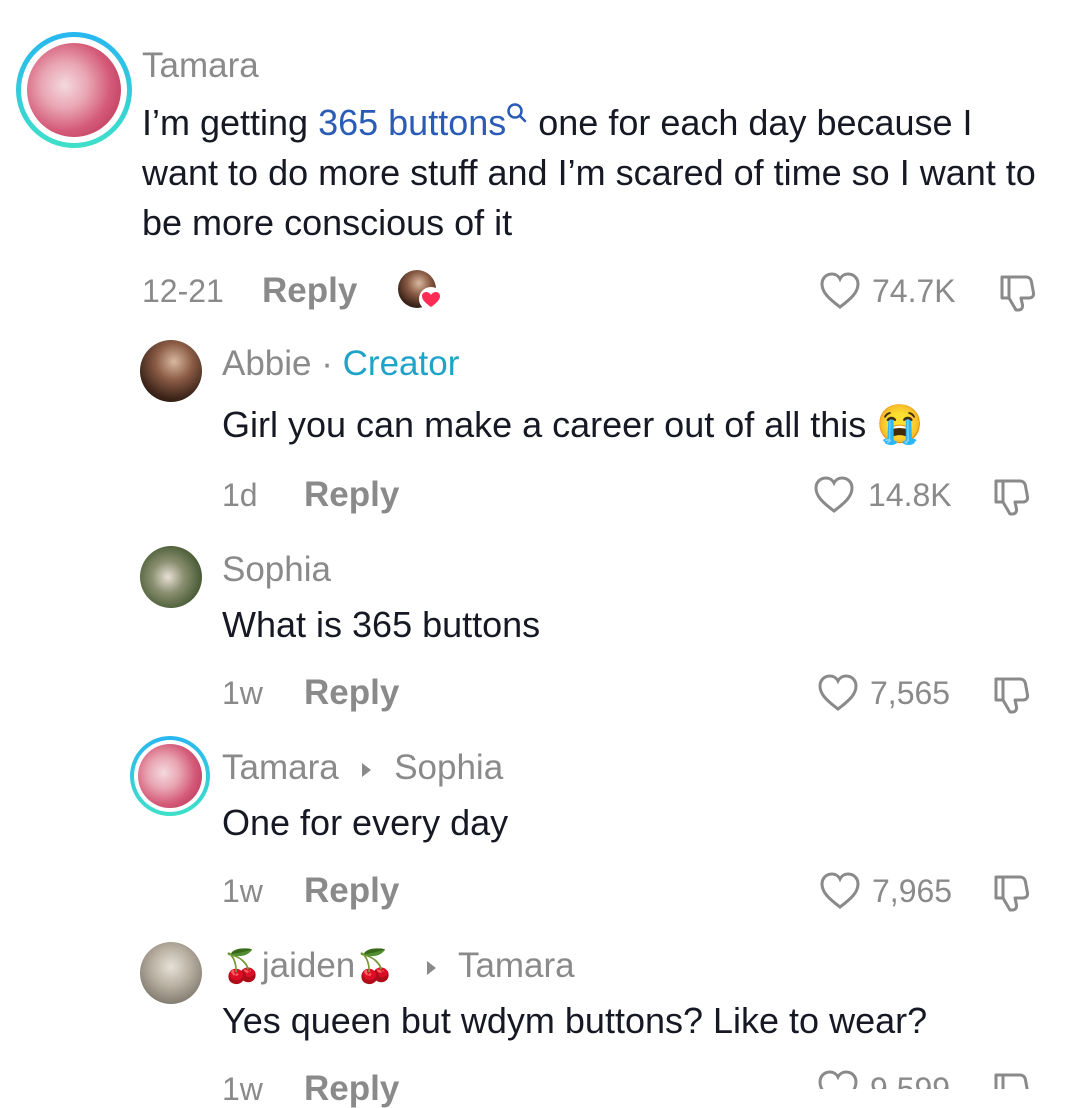  I want to click on thumbs-down-button, so click(1012, 1079).